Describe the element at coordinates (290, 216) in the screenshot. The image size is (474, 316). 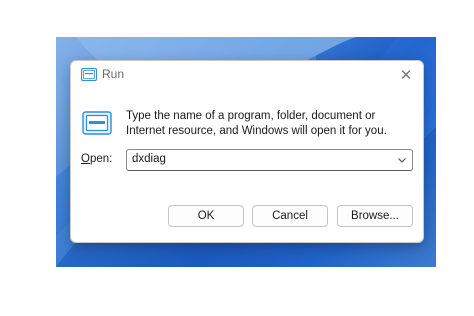
I see `cancel-button: Cancel` at that location.